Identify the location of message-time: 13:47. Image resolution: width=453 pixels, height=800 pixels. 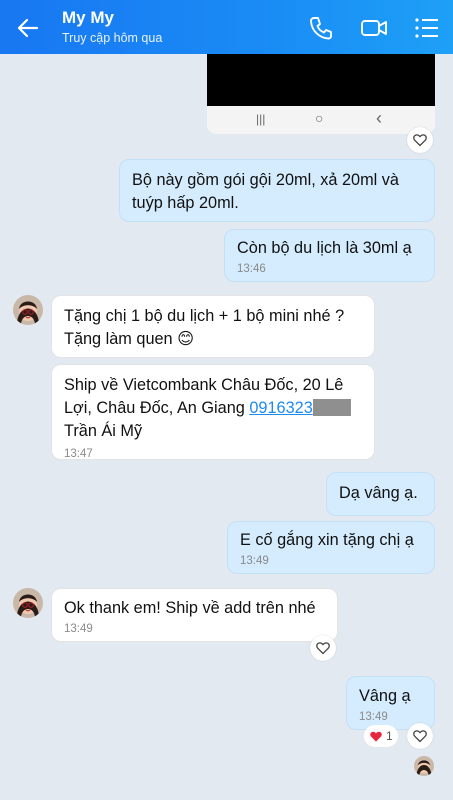
(78, 454).